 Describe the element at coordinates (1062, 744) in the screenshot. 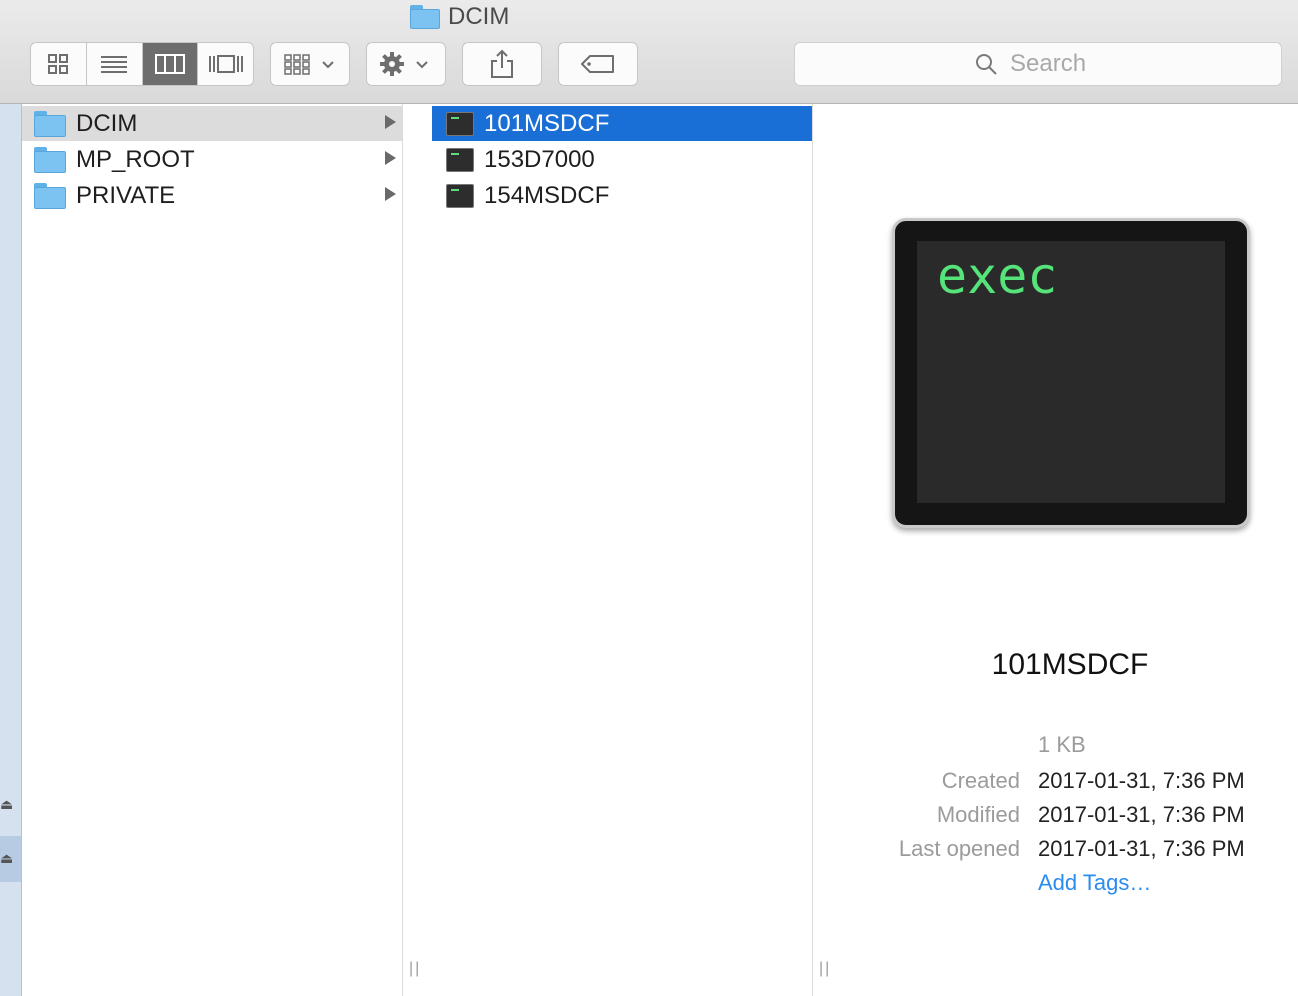

I see `preview-file-size: 1 KB` at that location.